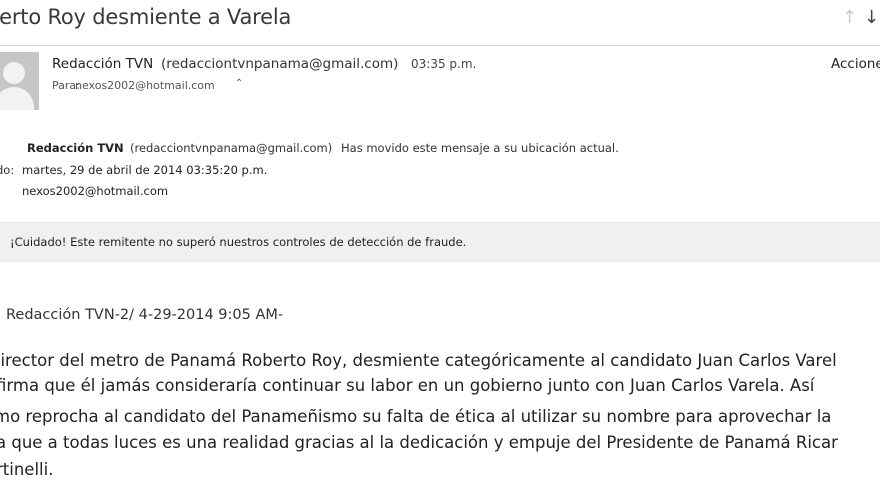 This screenshot has width=880, height=495. Describe the element at coordinates (444, 64) in the screenshot. I see `sent-time: 03:35 p.m.` at that location.